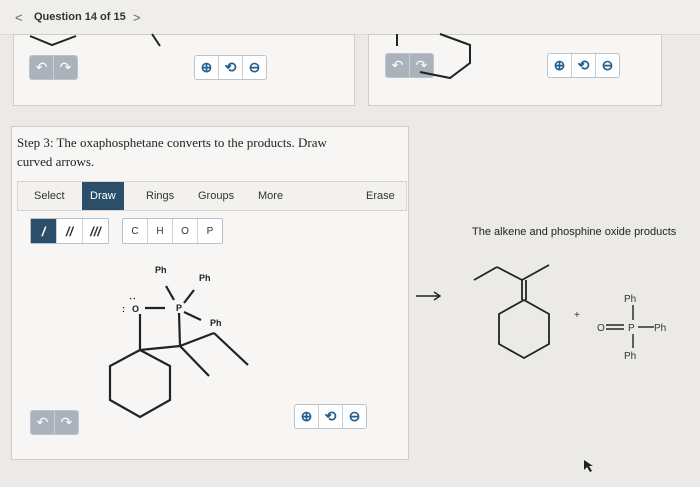 Image resolution: width=700 pixels, height=487 pixels. Describe the element at coordinates (133, 298) in the screenshot. I see `lone-pair-top: :` at that location.